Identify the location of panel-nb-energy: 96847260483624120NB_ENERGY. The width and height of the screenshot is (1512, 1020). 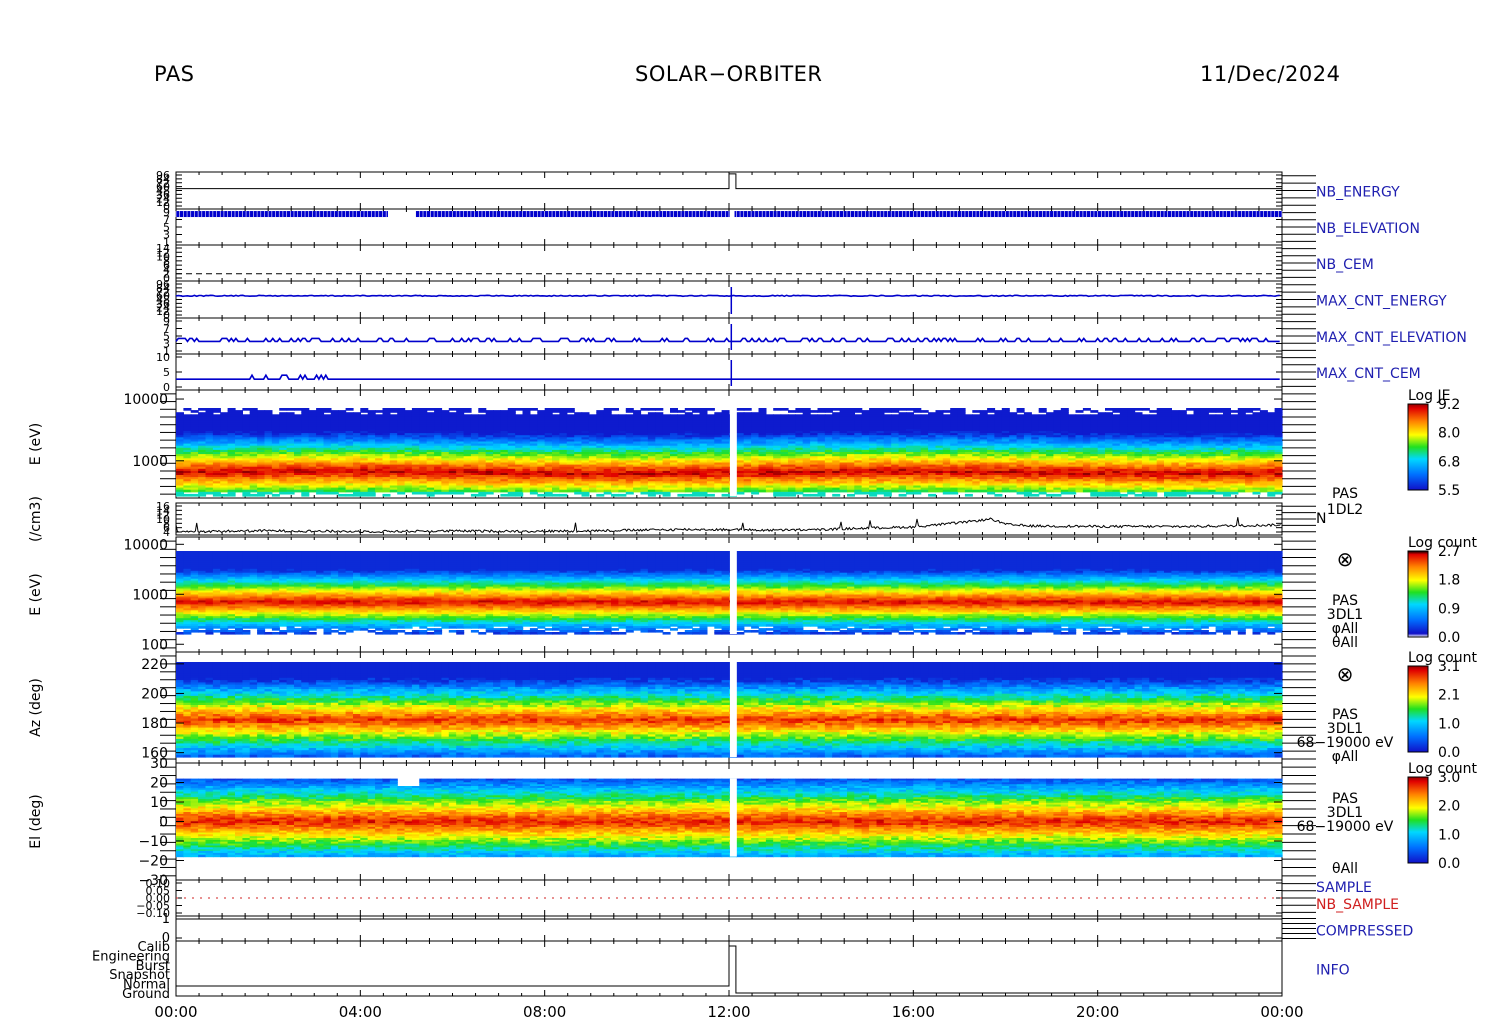
(778, 191).